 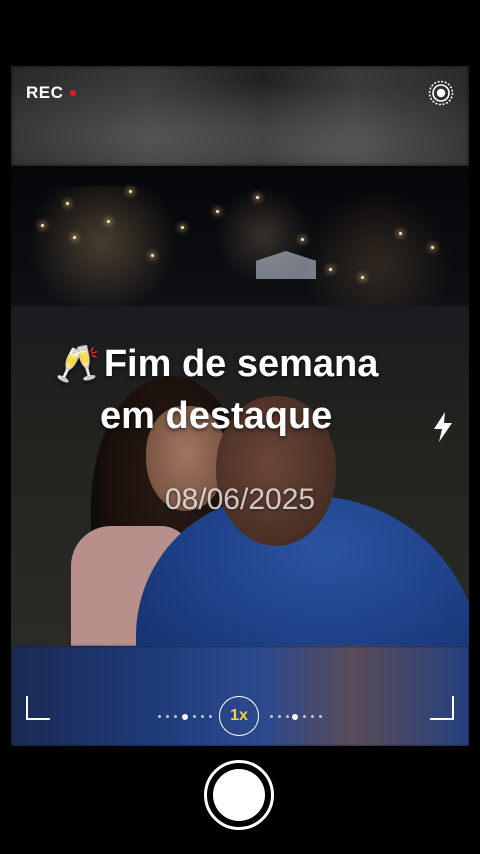 What do you see at coordinates (442, 708) in the screenshot?
I see `frame-corner-bottom-right` at bounding box center [442, 708].